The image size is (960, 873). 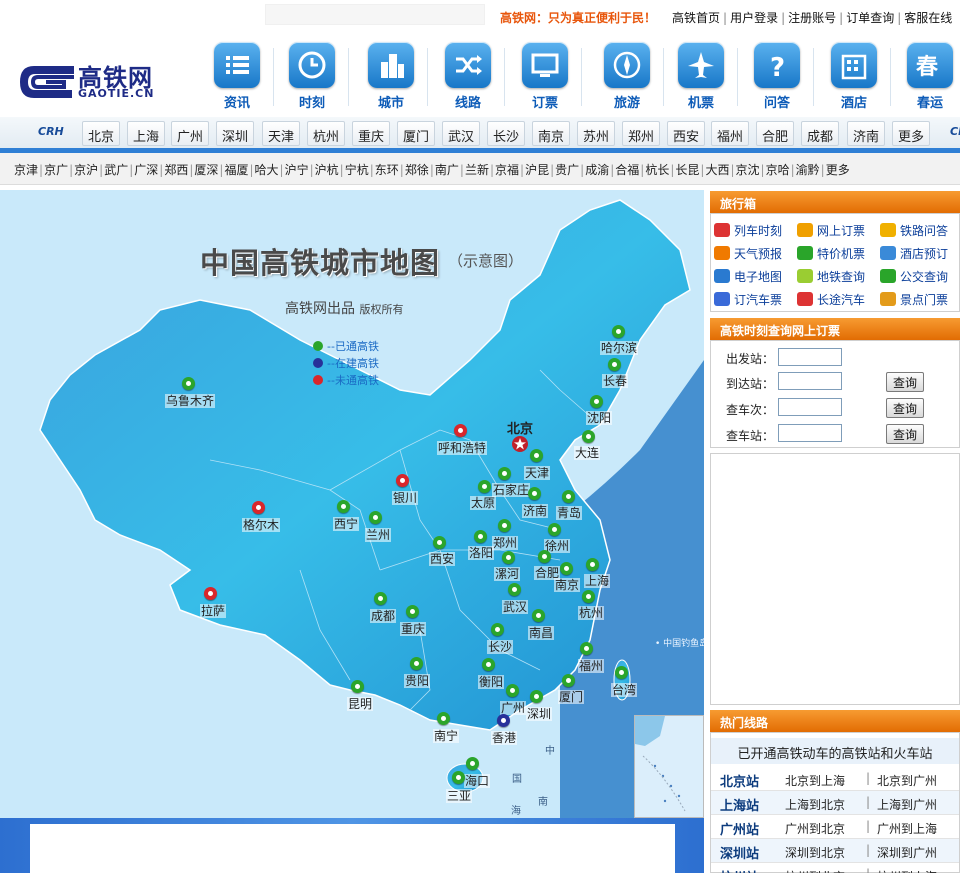 What do you see at coordinates (831, 299) in the screenshot?
I see `tool-car: 长途汽车` at bounding box center [831, 299].